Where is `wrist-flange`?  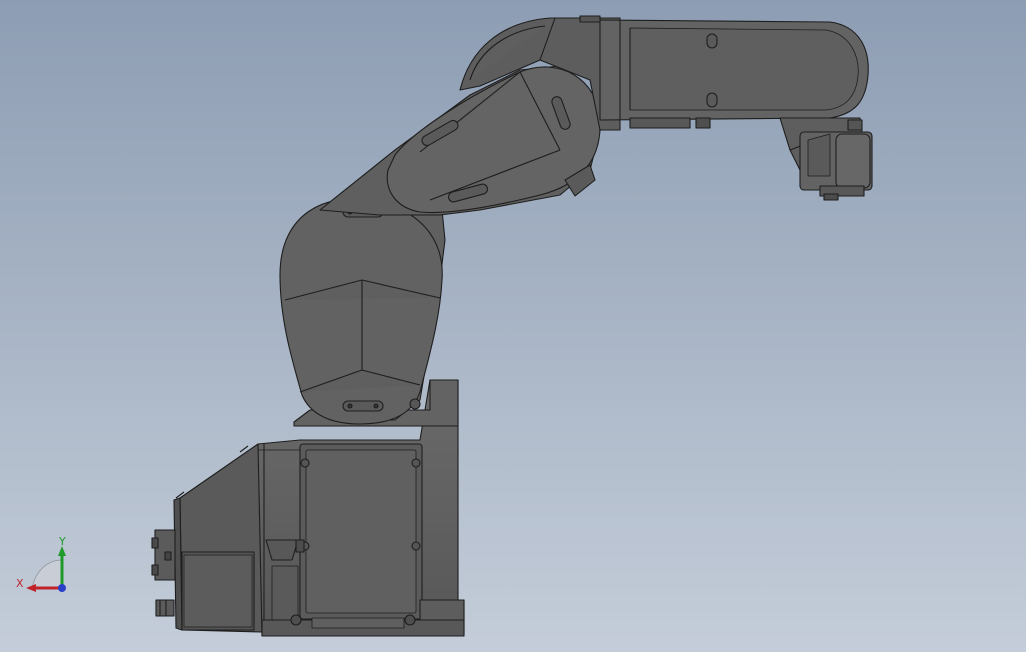 wrist-flange is located at coordinates (826, 159).